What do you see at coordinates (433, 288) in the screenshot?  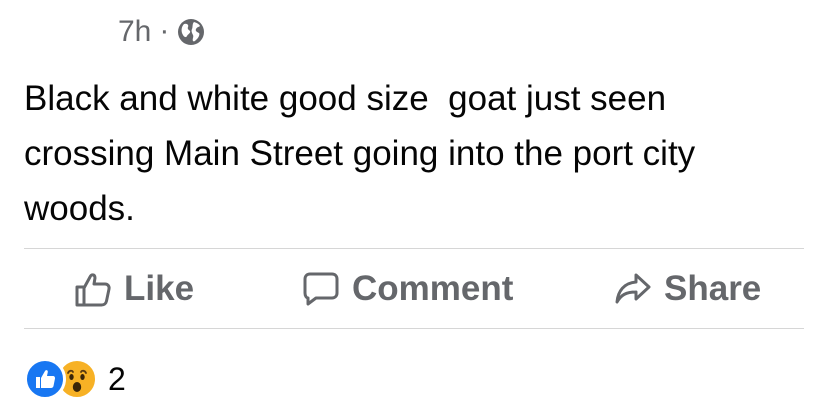 I see `comment-label: Comment` at bounding box center [433, 288].